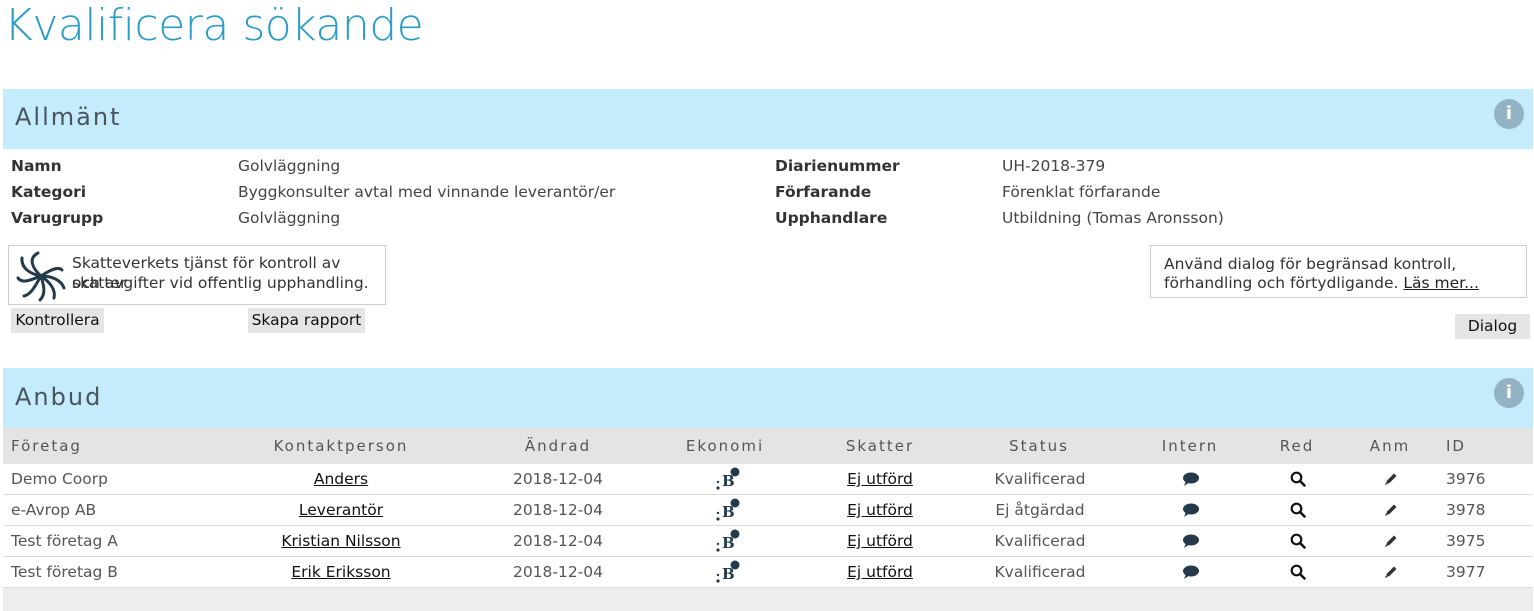  What do you see at coordinates (289, 218) in the screenshot?
I see `field-value-varugrupp: Golvläggning` at bounding box center [289, 218].